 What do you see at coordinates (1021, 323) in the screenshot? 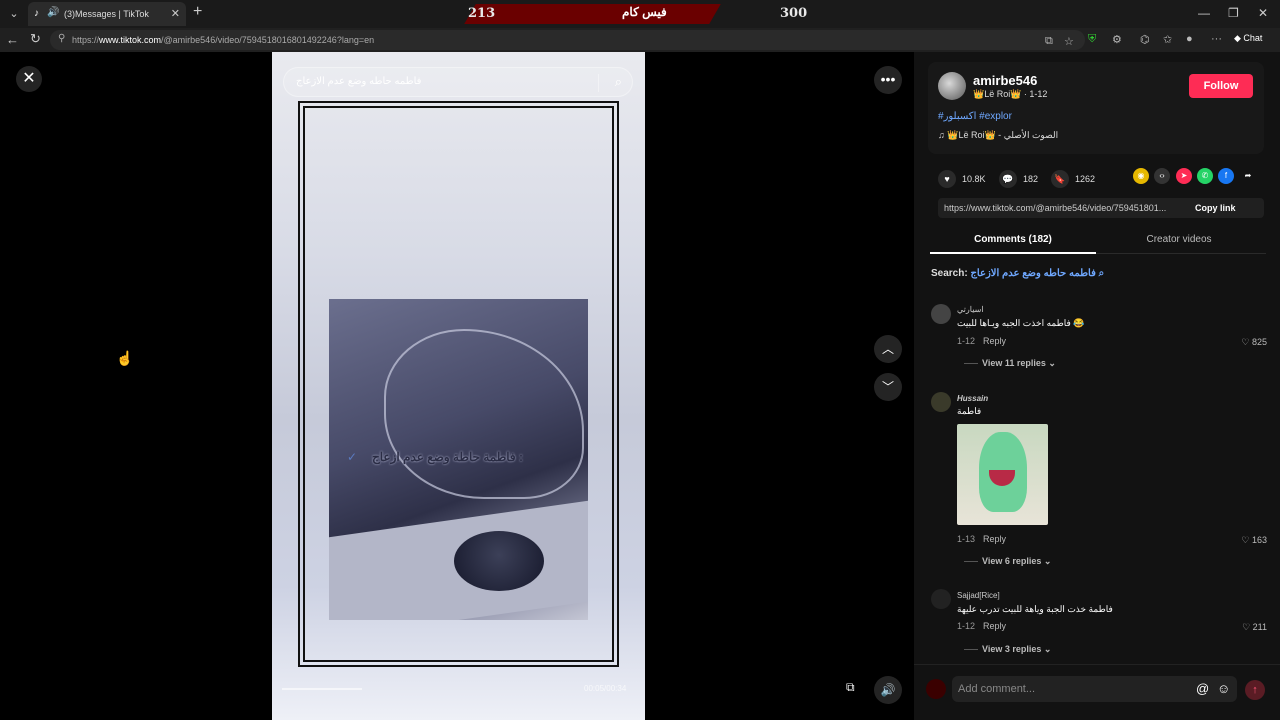
I see `comment-text: فاطمه اخذت الجبه ويـاها للبيت 😂` at bounding box center [1021, 323].